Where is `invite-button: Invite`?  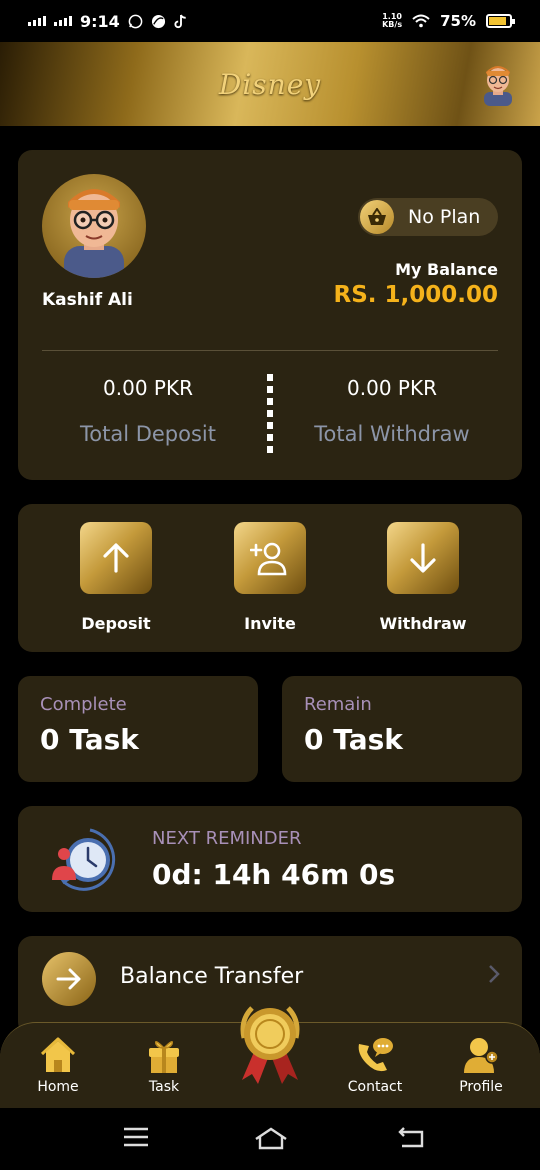
invite-button: Invite is located at coordinates (270, 577).